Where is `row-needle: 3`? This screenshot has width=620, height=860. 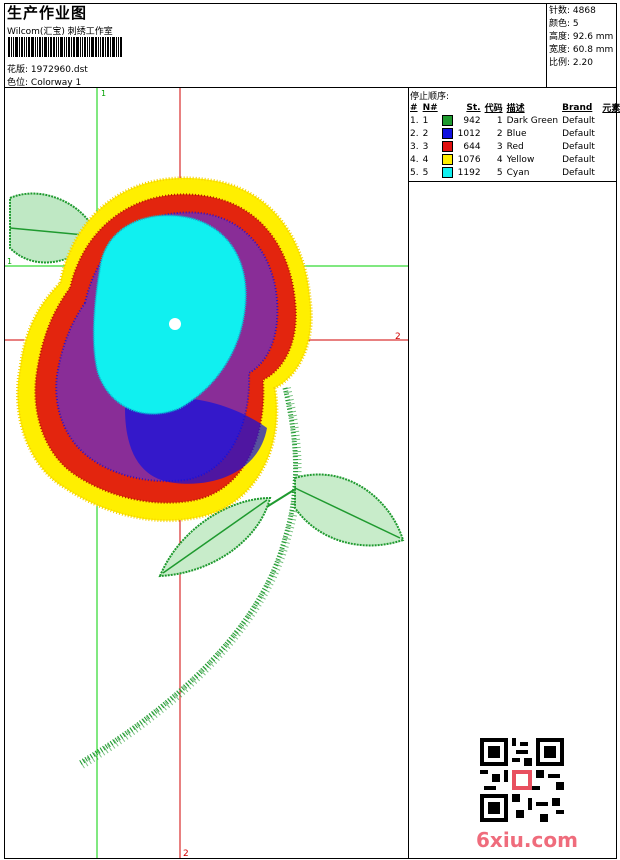 row-needle: 3 is located at coordinates (438, 146).